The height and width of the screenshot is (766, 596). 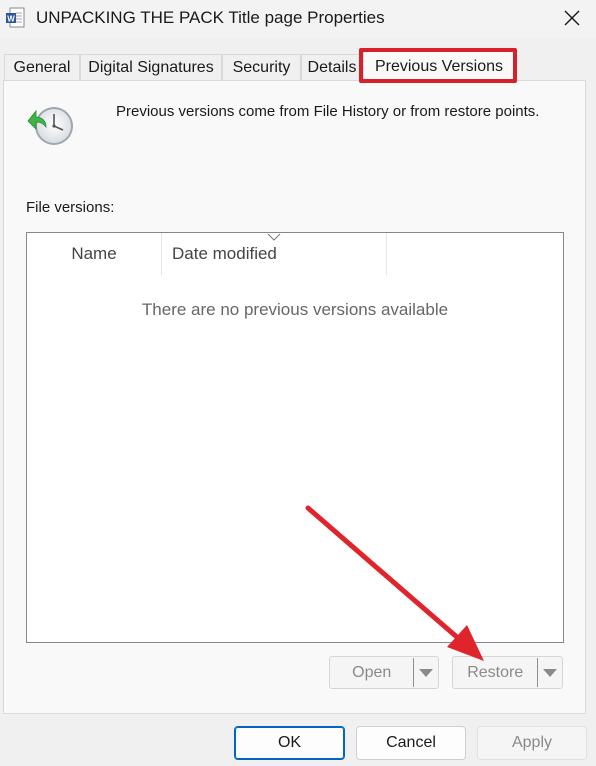 I want to click on cancel-button: Cancel, so click(x=411, y=743).